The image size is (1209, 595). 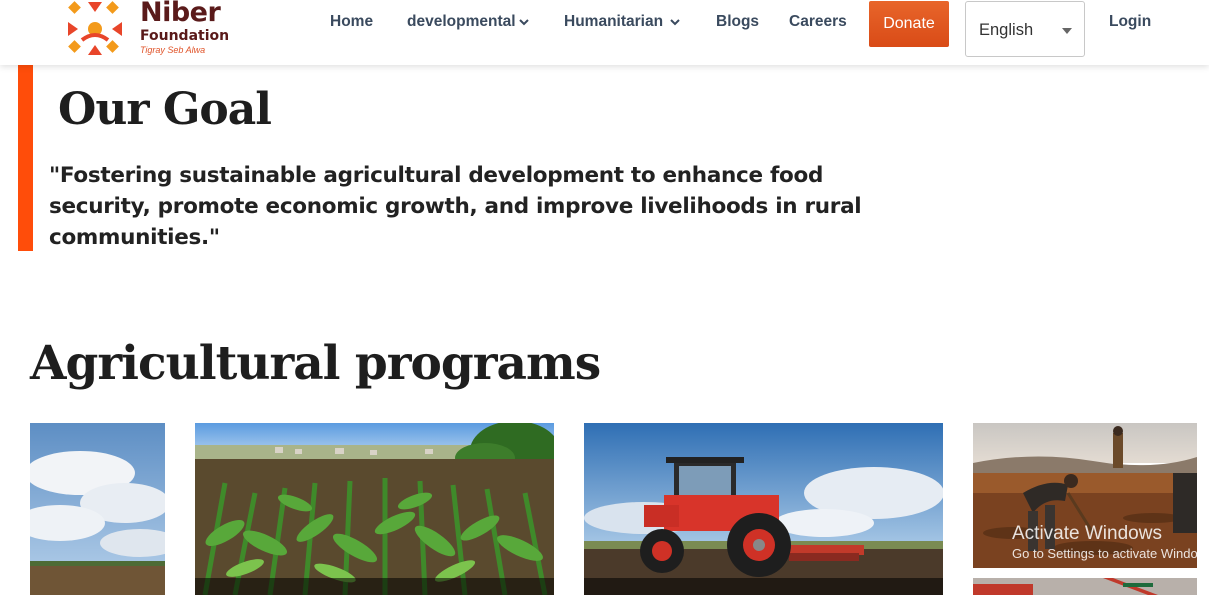 What do you see at coordinates (1006, 30) in the screenshot?
I see `language-selected-value: English` at bounding box center [1006, 30].